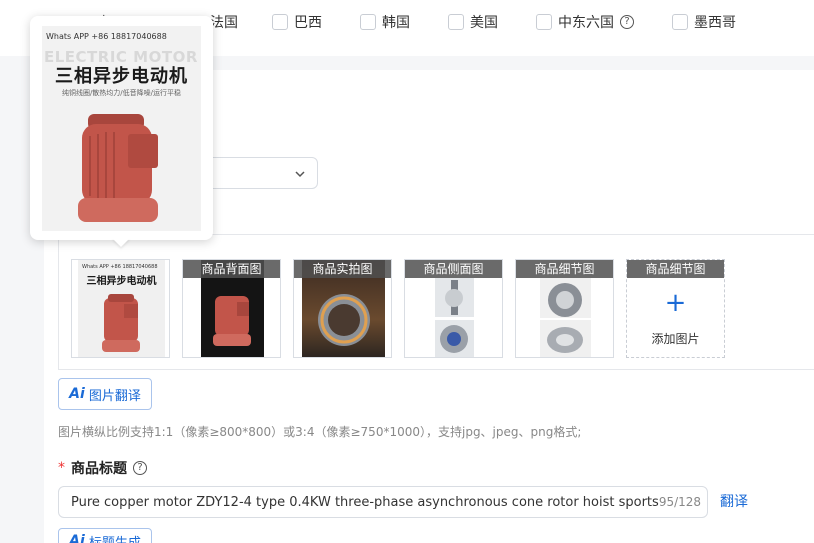  I want to click on button-label: 标题生成, so click(114, 539).